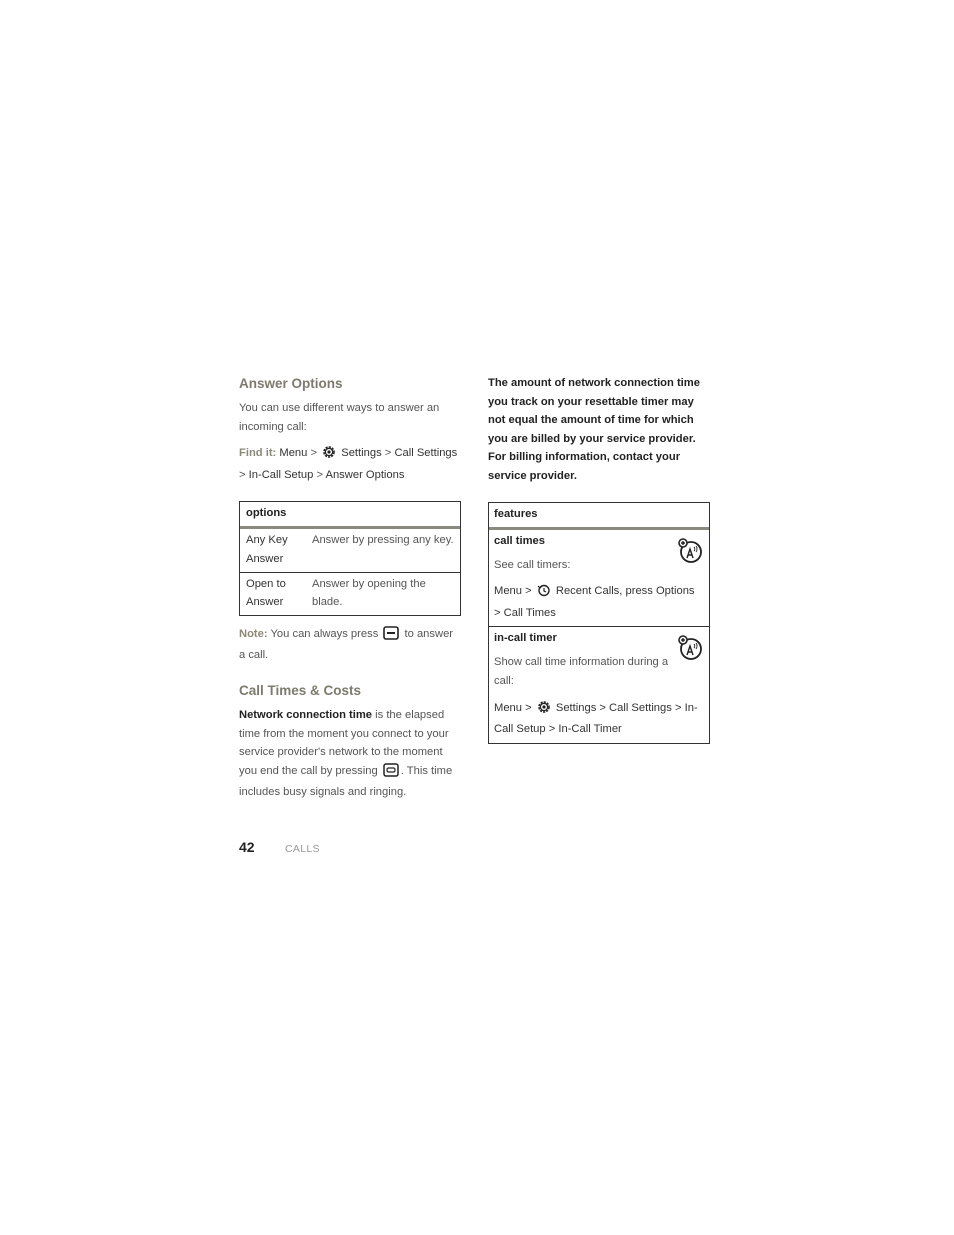  I want to click on path-in-call-setup: In-Call Setup, so click(281, 474).